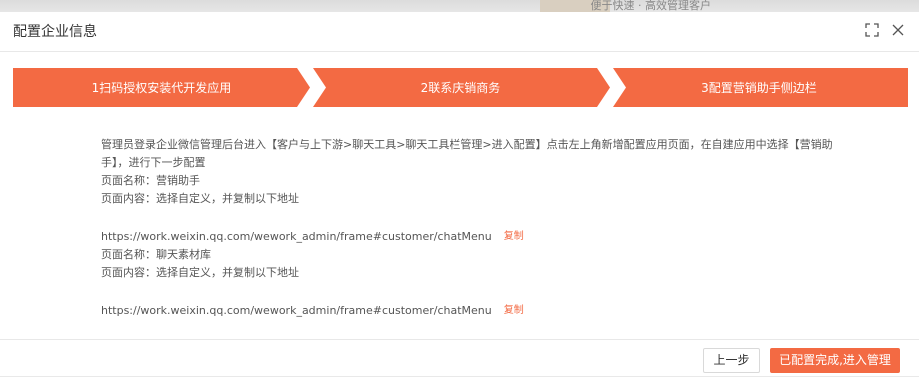 The width and height of the screenshot is (919, 377). What do you see at coordinates (459, 6) in the screenshot?
I see `background-page: 便于快速 · 高效管理客户` at bounding box center [459, 6].